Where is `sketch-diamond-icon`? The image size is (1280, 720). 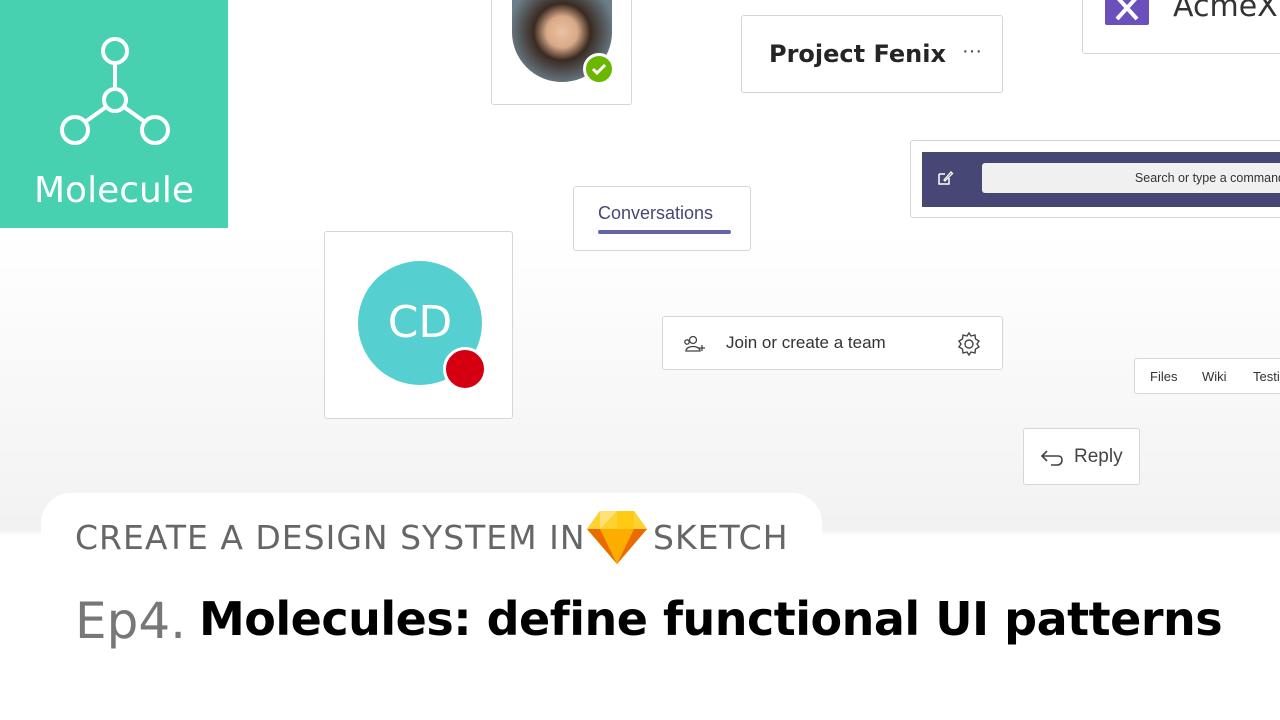 sketch-diamond-icon is located at coordinates (617, 537).